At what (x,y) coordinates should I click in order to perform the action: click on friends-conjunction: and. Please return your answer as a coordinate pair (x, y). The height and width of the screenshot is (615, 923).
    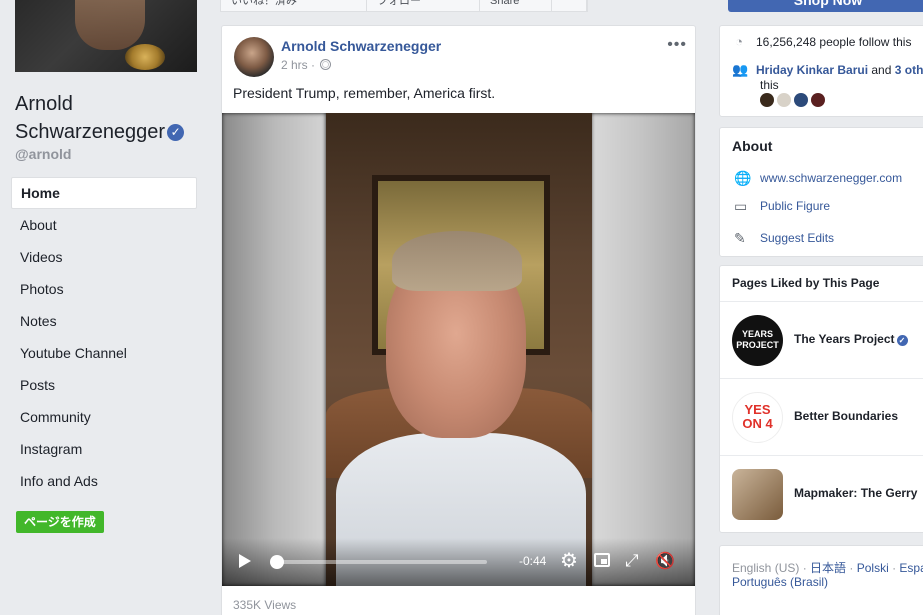
    Looking at the image, I should click on (881, 70).